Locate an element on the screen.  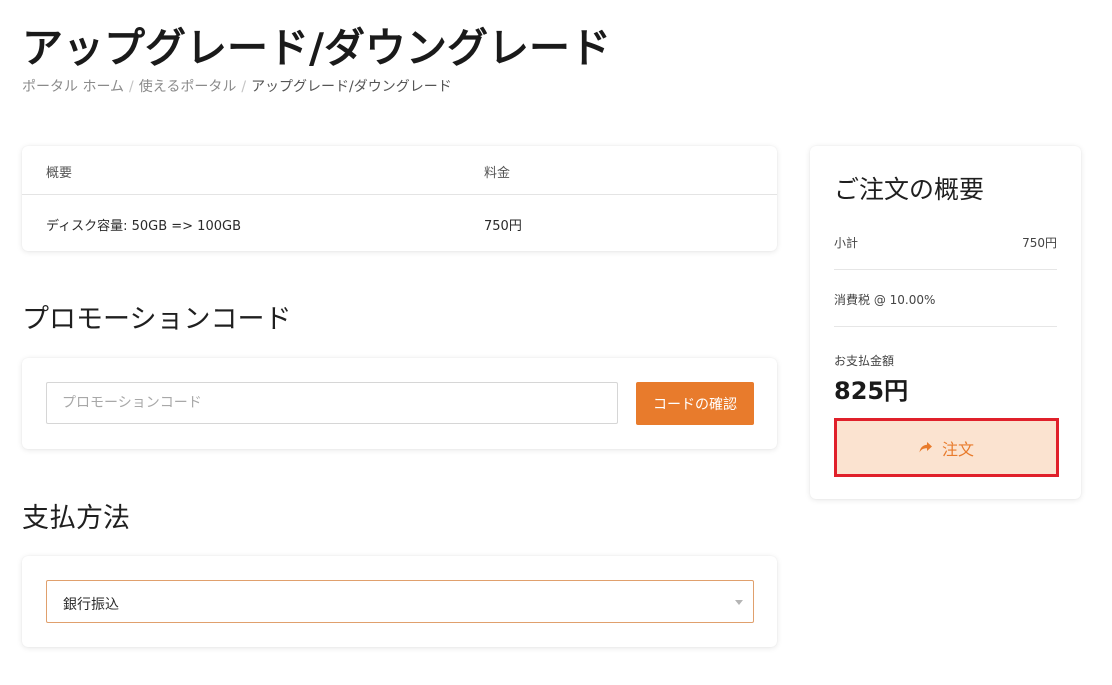
promo-section-title: プロモーションコード is located at coordinates (157, 319).